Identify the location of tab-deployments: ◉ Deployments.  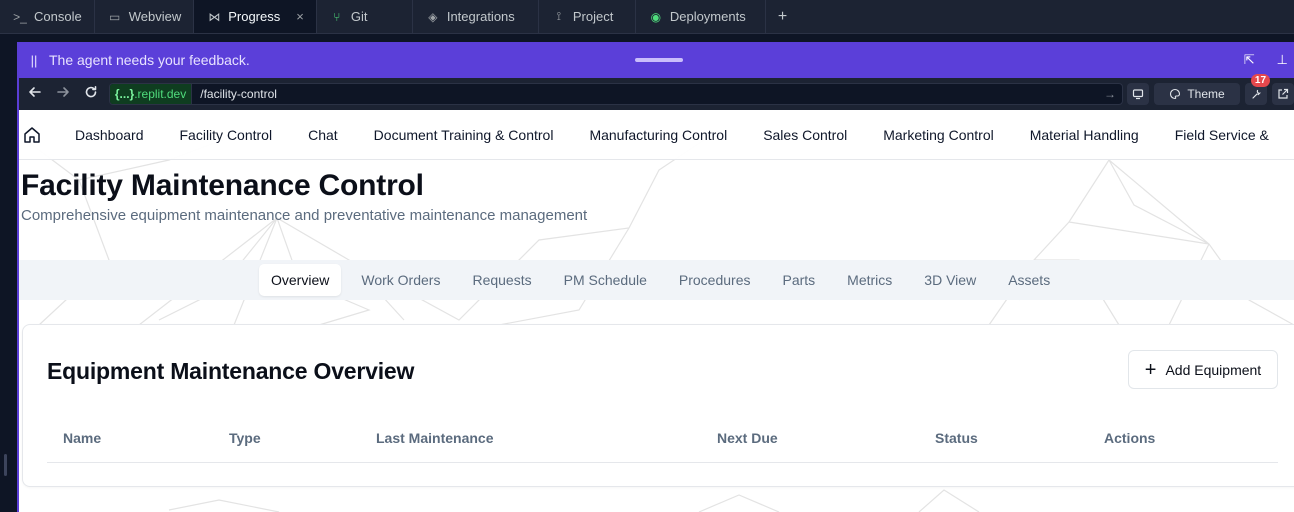
(701, 16).